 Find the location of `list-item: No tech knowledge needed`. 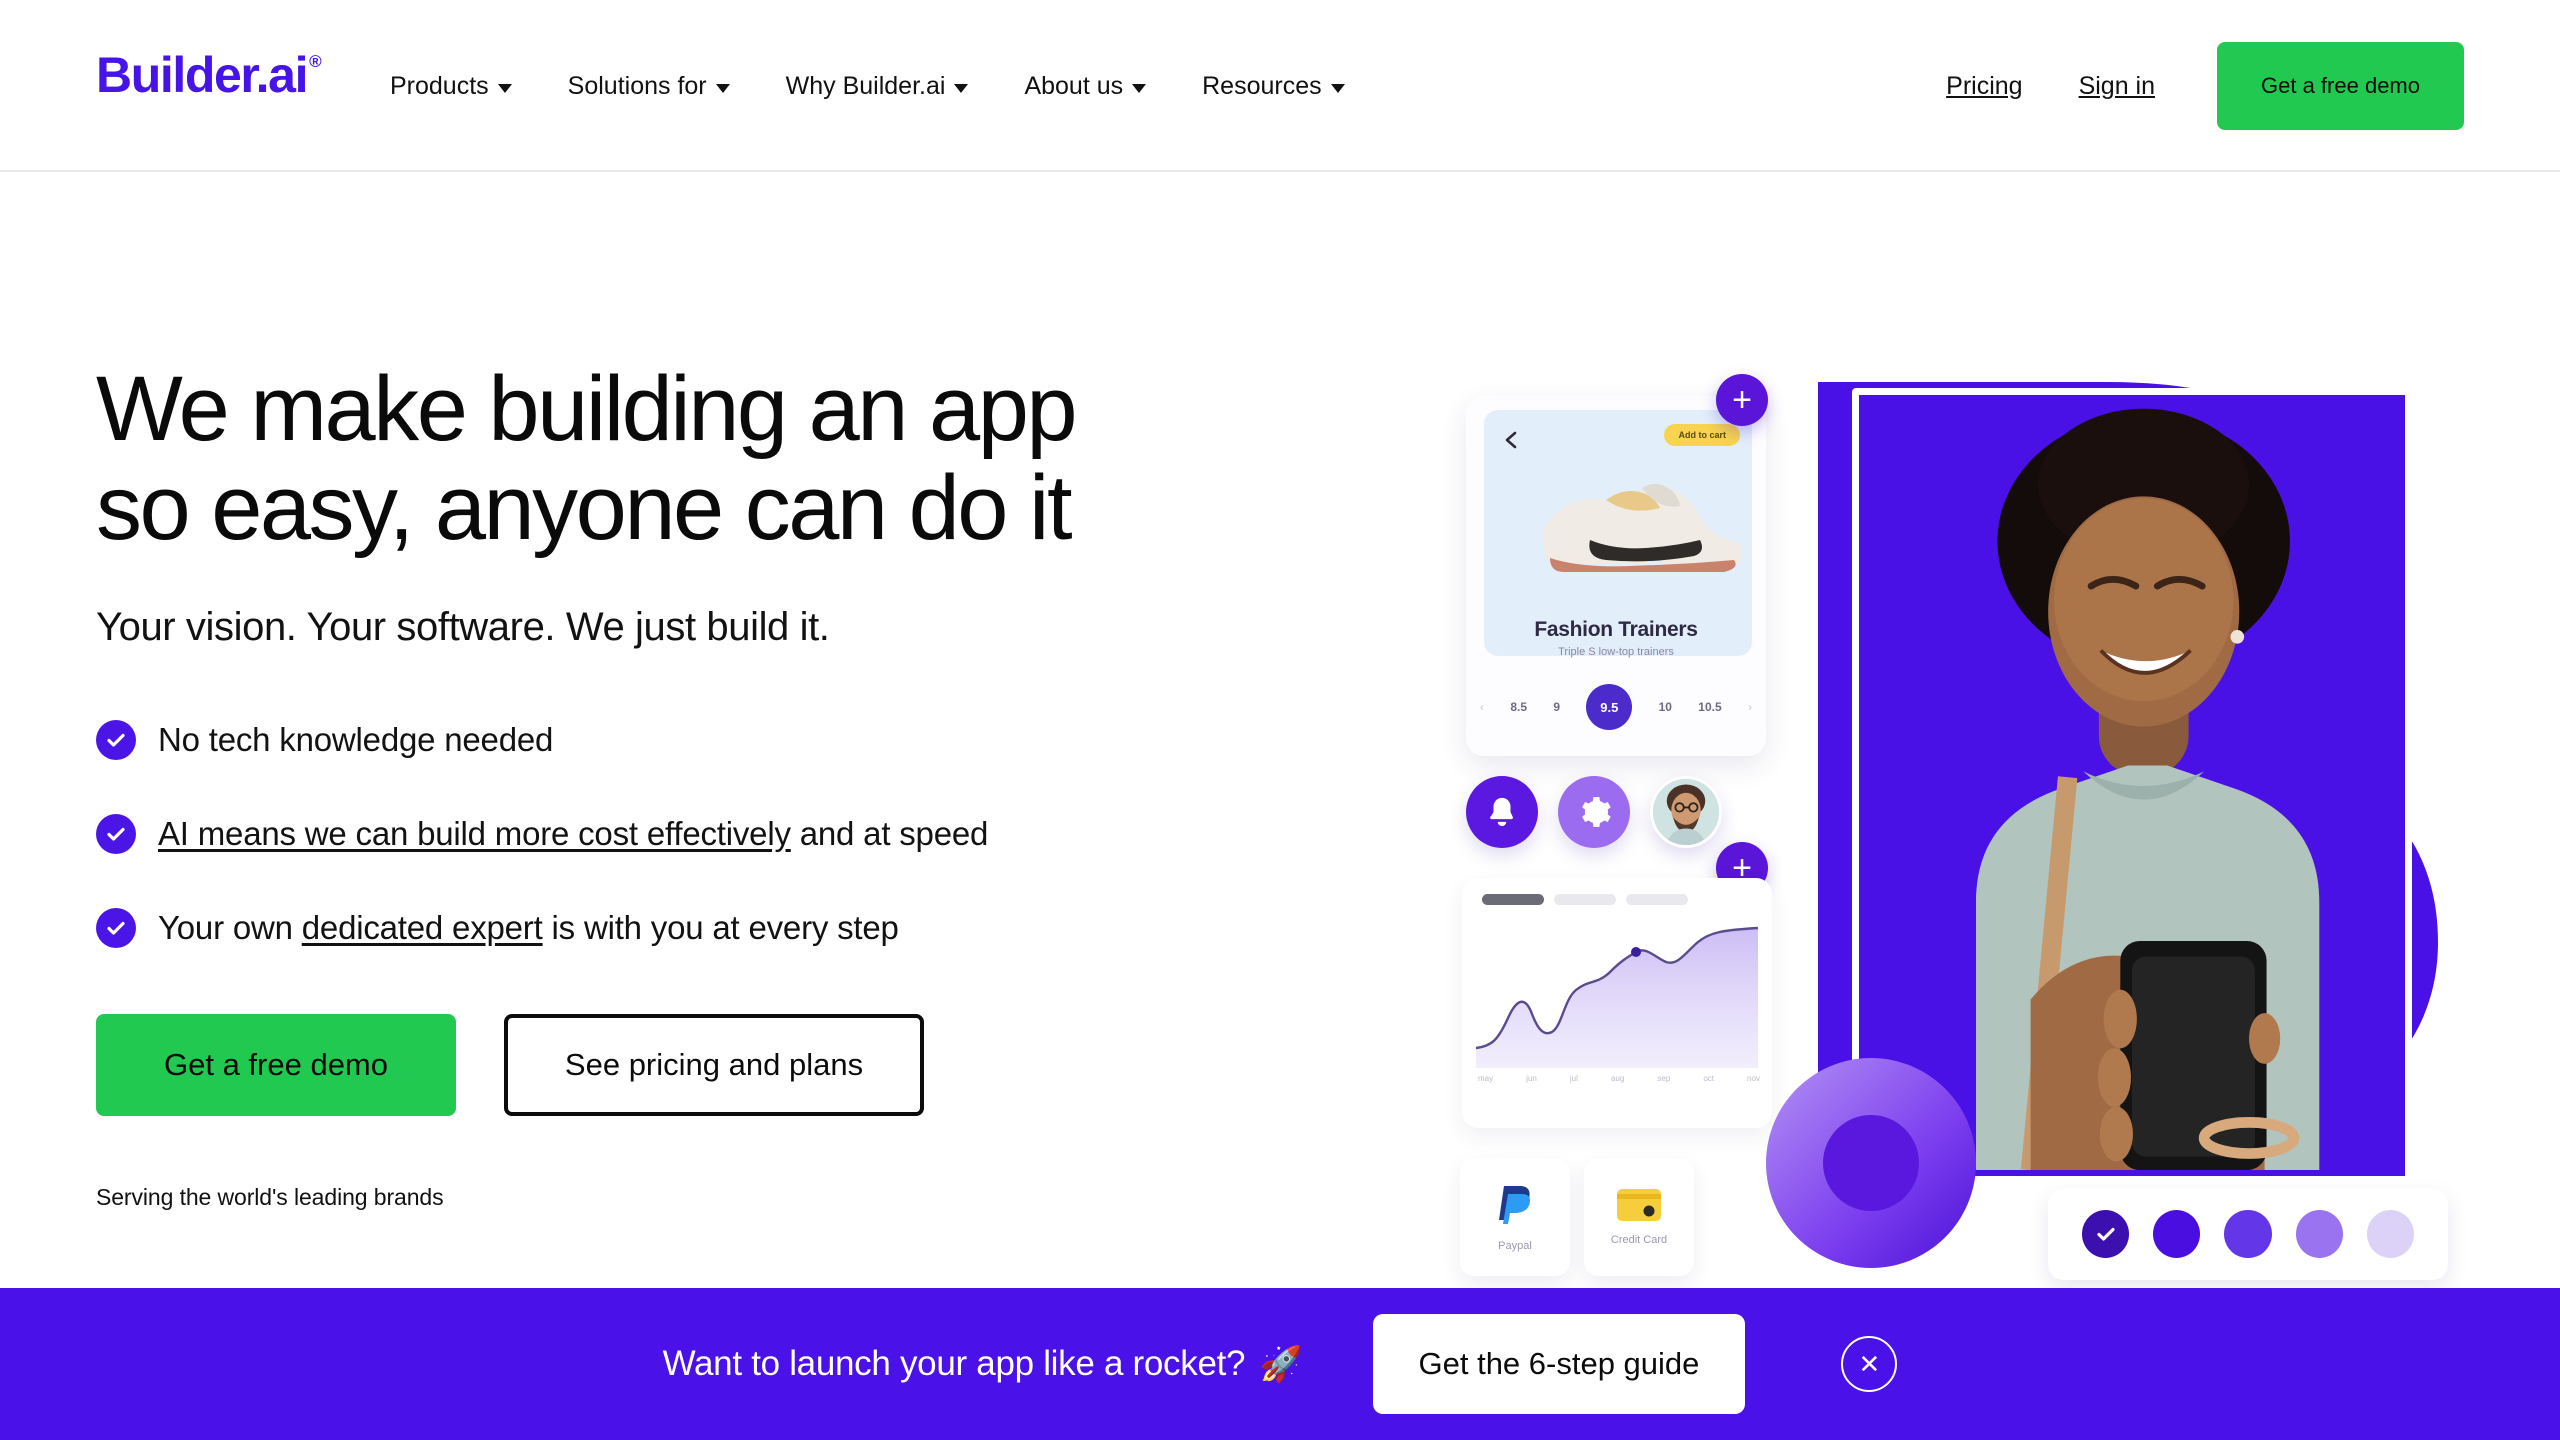

list-item: No tech knowledge needed is located at coordinates (746, 739).